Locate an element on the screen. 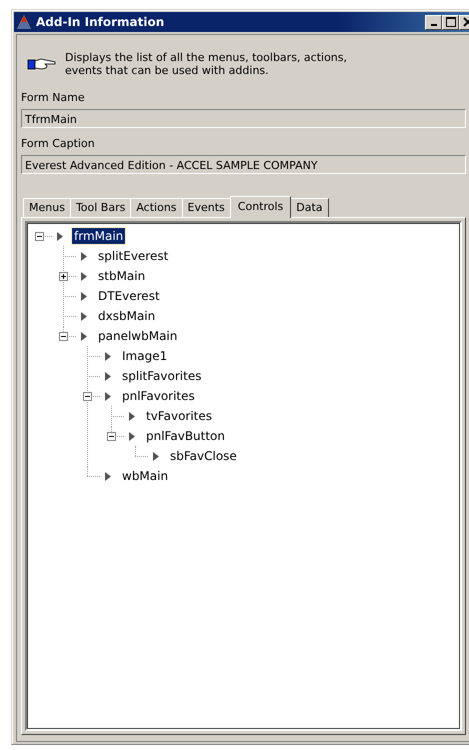 The height and width of the screenshot is (750, 469). tab: Actions is located at coordinates (156, 207).